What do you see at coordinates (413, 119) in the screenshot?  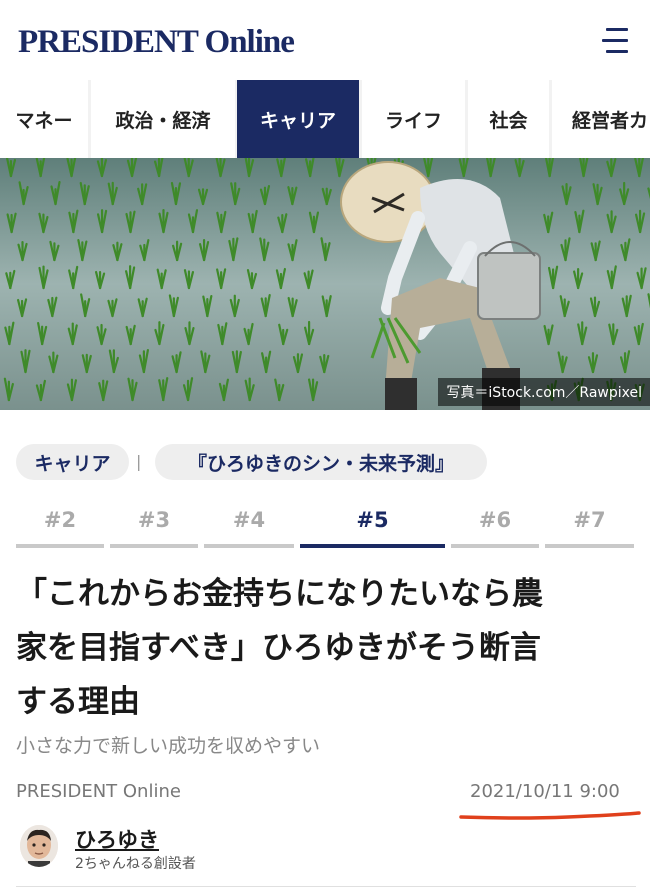 I see `nav-item-life: ライフ` at bounding box center [413, 119].